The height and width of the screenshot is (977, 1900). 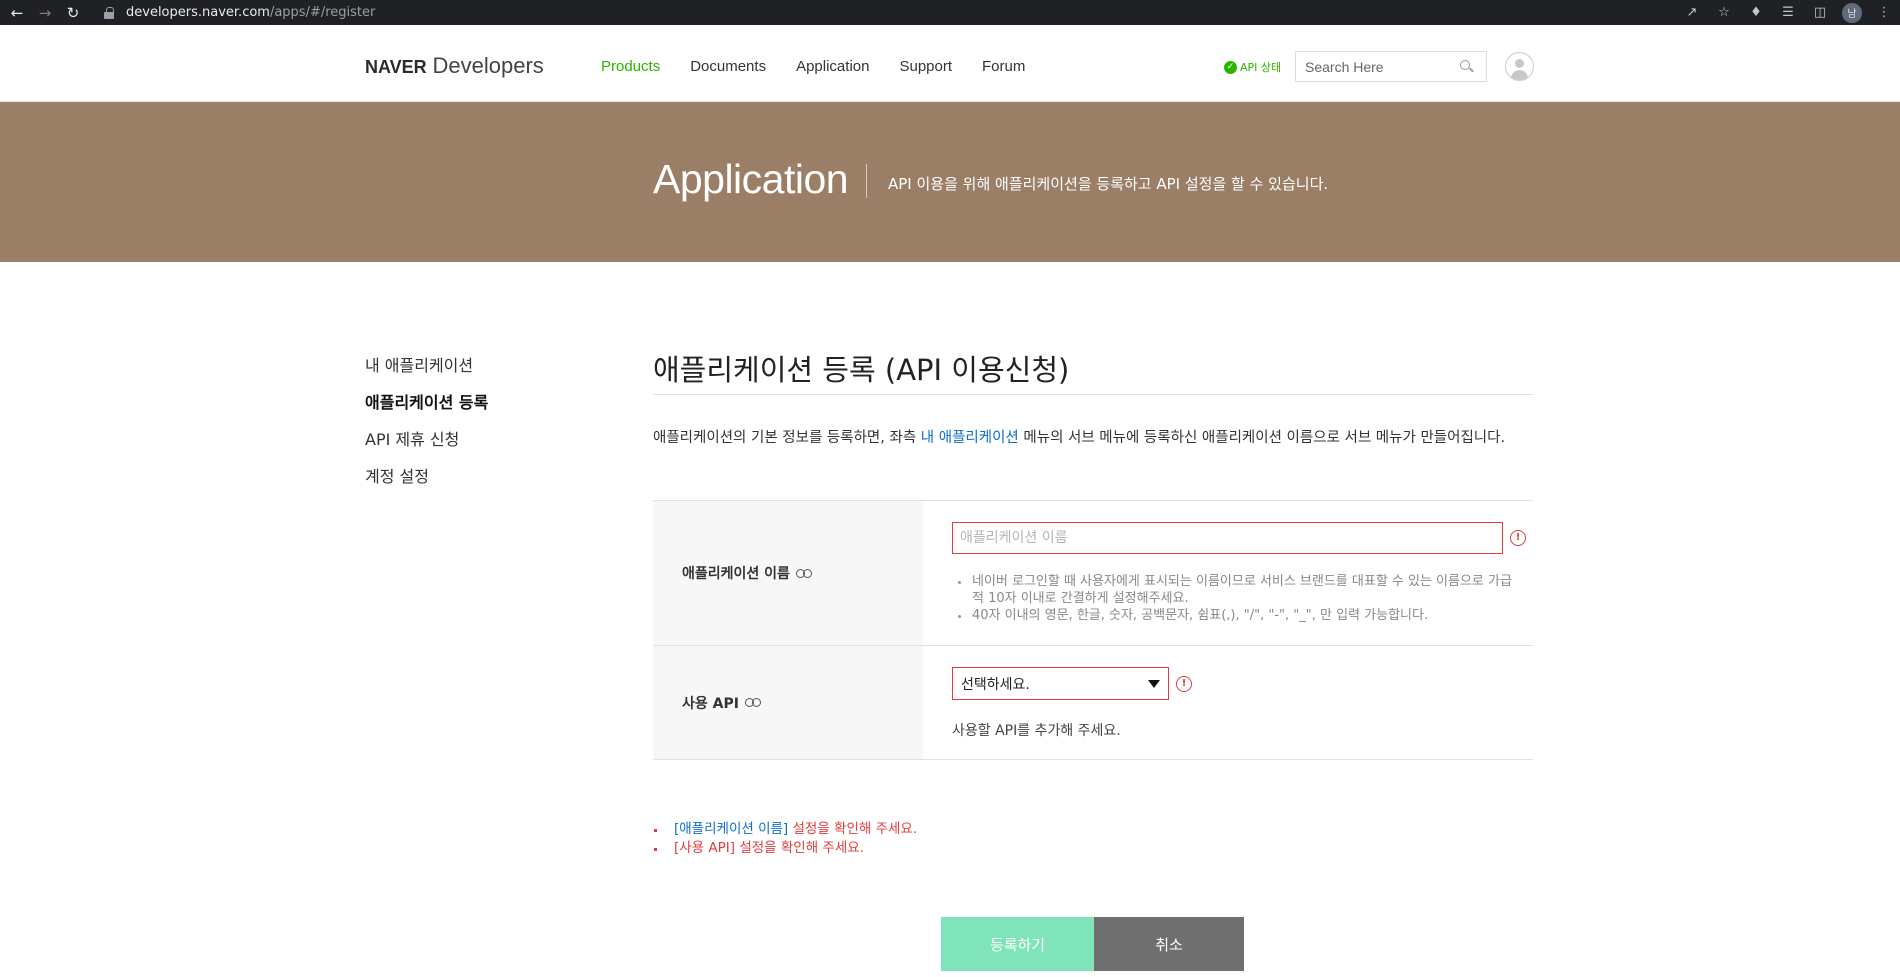 I want to click on back-arrow-icon: ←, so click(x=17, y=13).